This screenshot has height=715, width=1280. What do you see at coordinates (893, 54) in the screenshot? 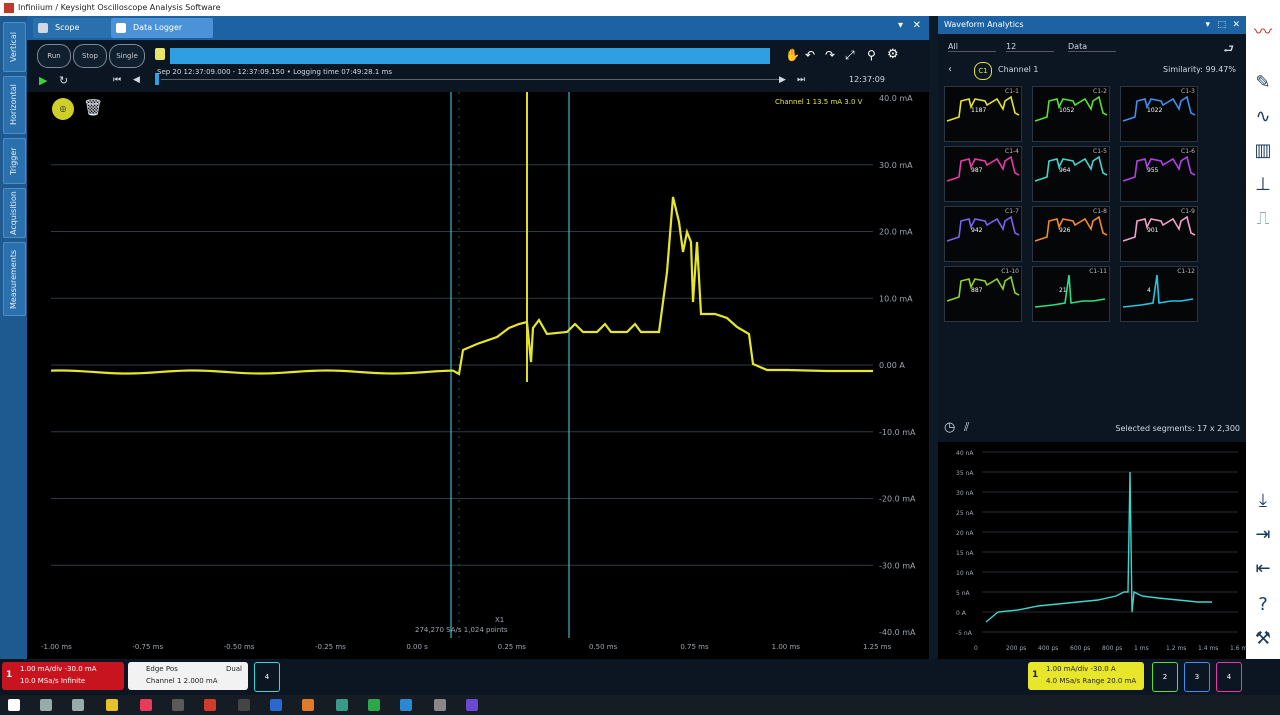
I see `gear-icon: ⚙` at bounding box center [893, 54].